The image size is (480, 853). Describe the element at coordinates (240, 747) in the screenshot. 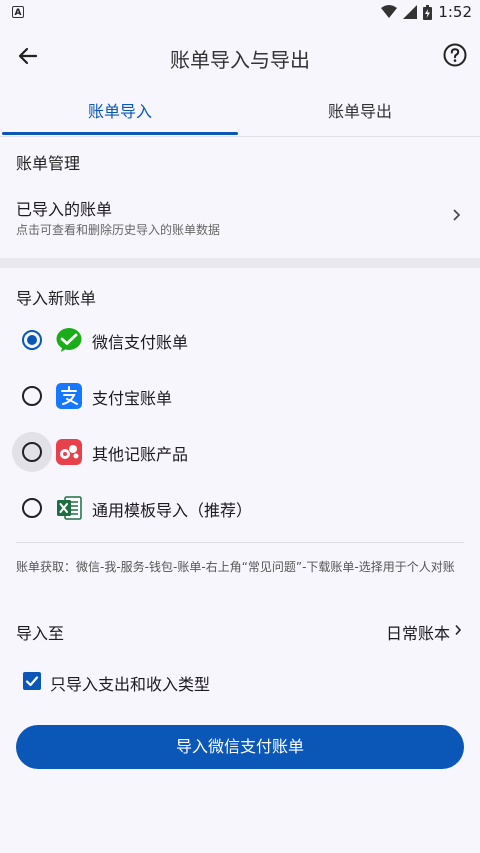

I see `import-button: 导入微信支付账单` at that location.